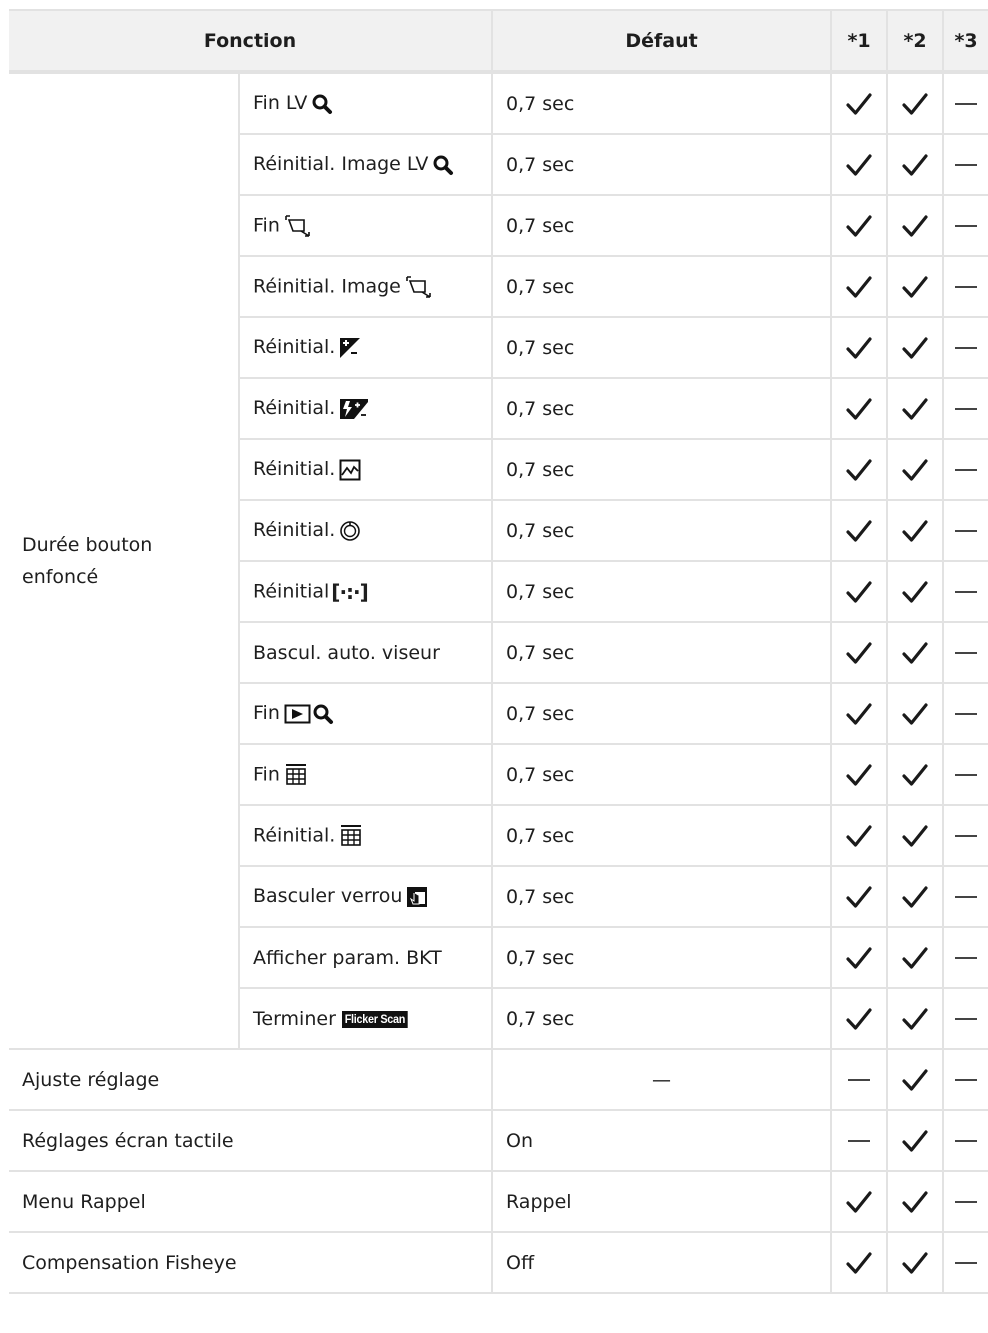 The width and height of the screenshot is (988, 1333). I want to click on default-value: Off, so click(662, 1262).